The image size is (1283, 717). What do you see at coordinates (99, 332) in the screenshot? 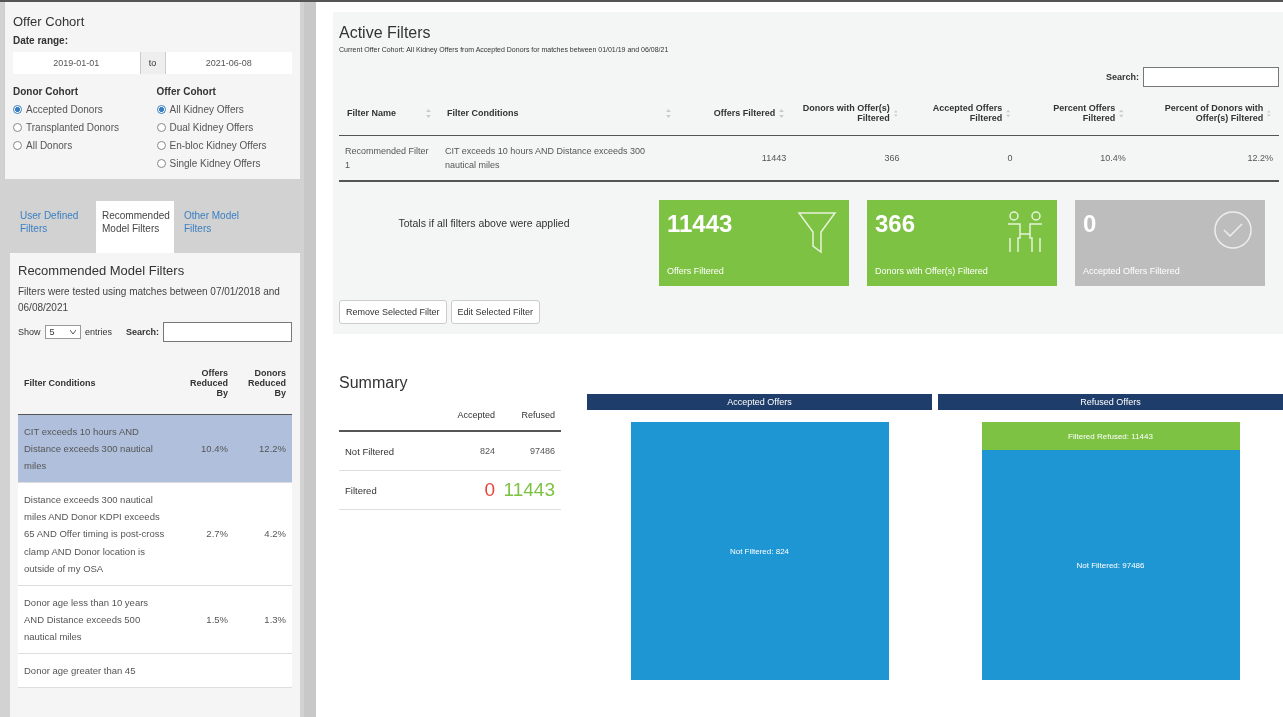
I see `entries-label: entries` at bounding box center [99, 332].